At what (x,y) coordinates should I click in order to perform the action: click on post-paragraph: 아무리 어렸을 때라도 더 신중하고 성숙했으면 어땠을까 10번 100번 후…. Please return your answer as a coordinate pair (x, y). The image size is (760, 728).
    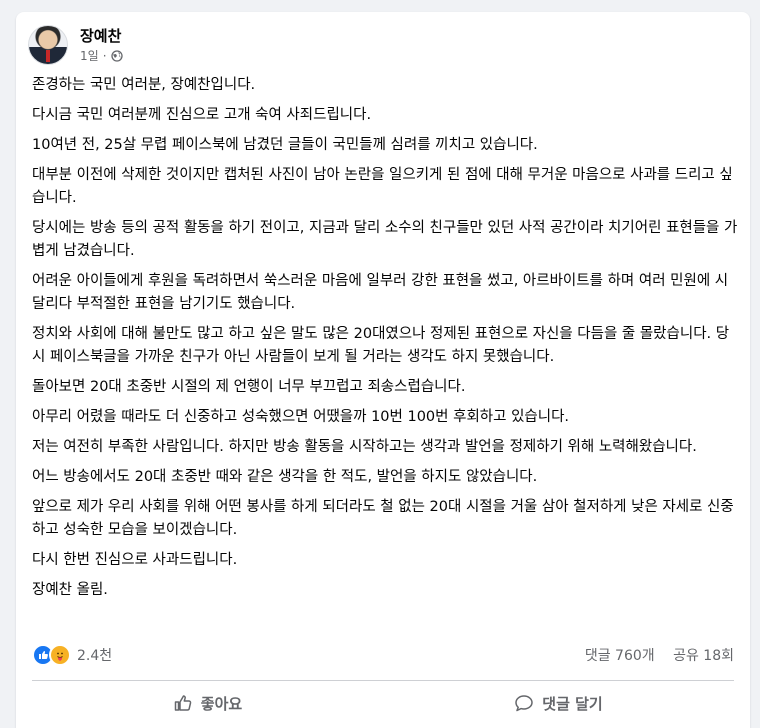
    Looking at the image, I should click on (301, 417).